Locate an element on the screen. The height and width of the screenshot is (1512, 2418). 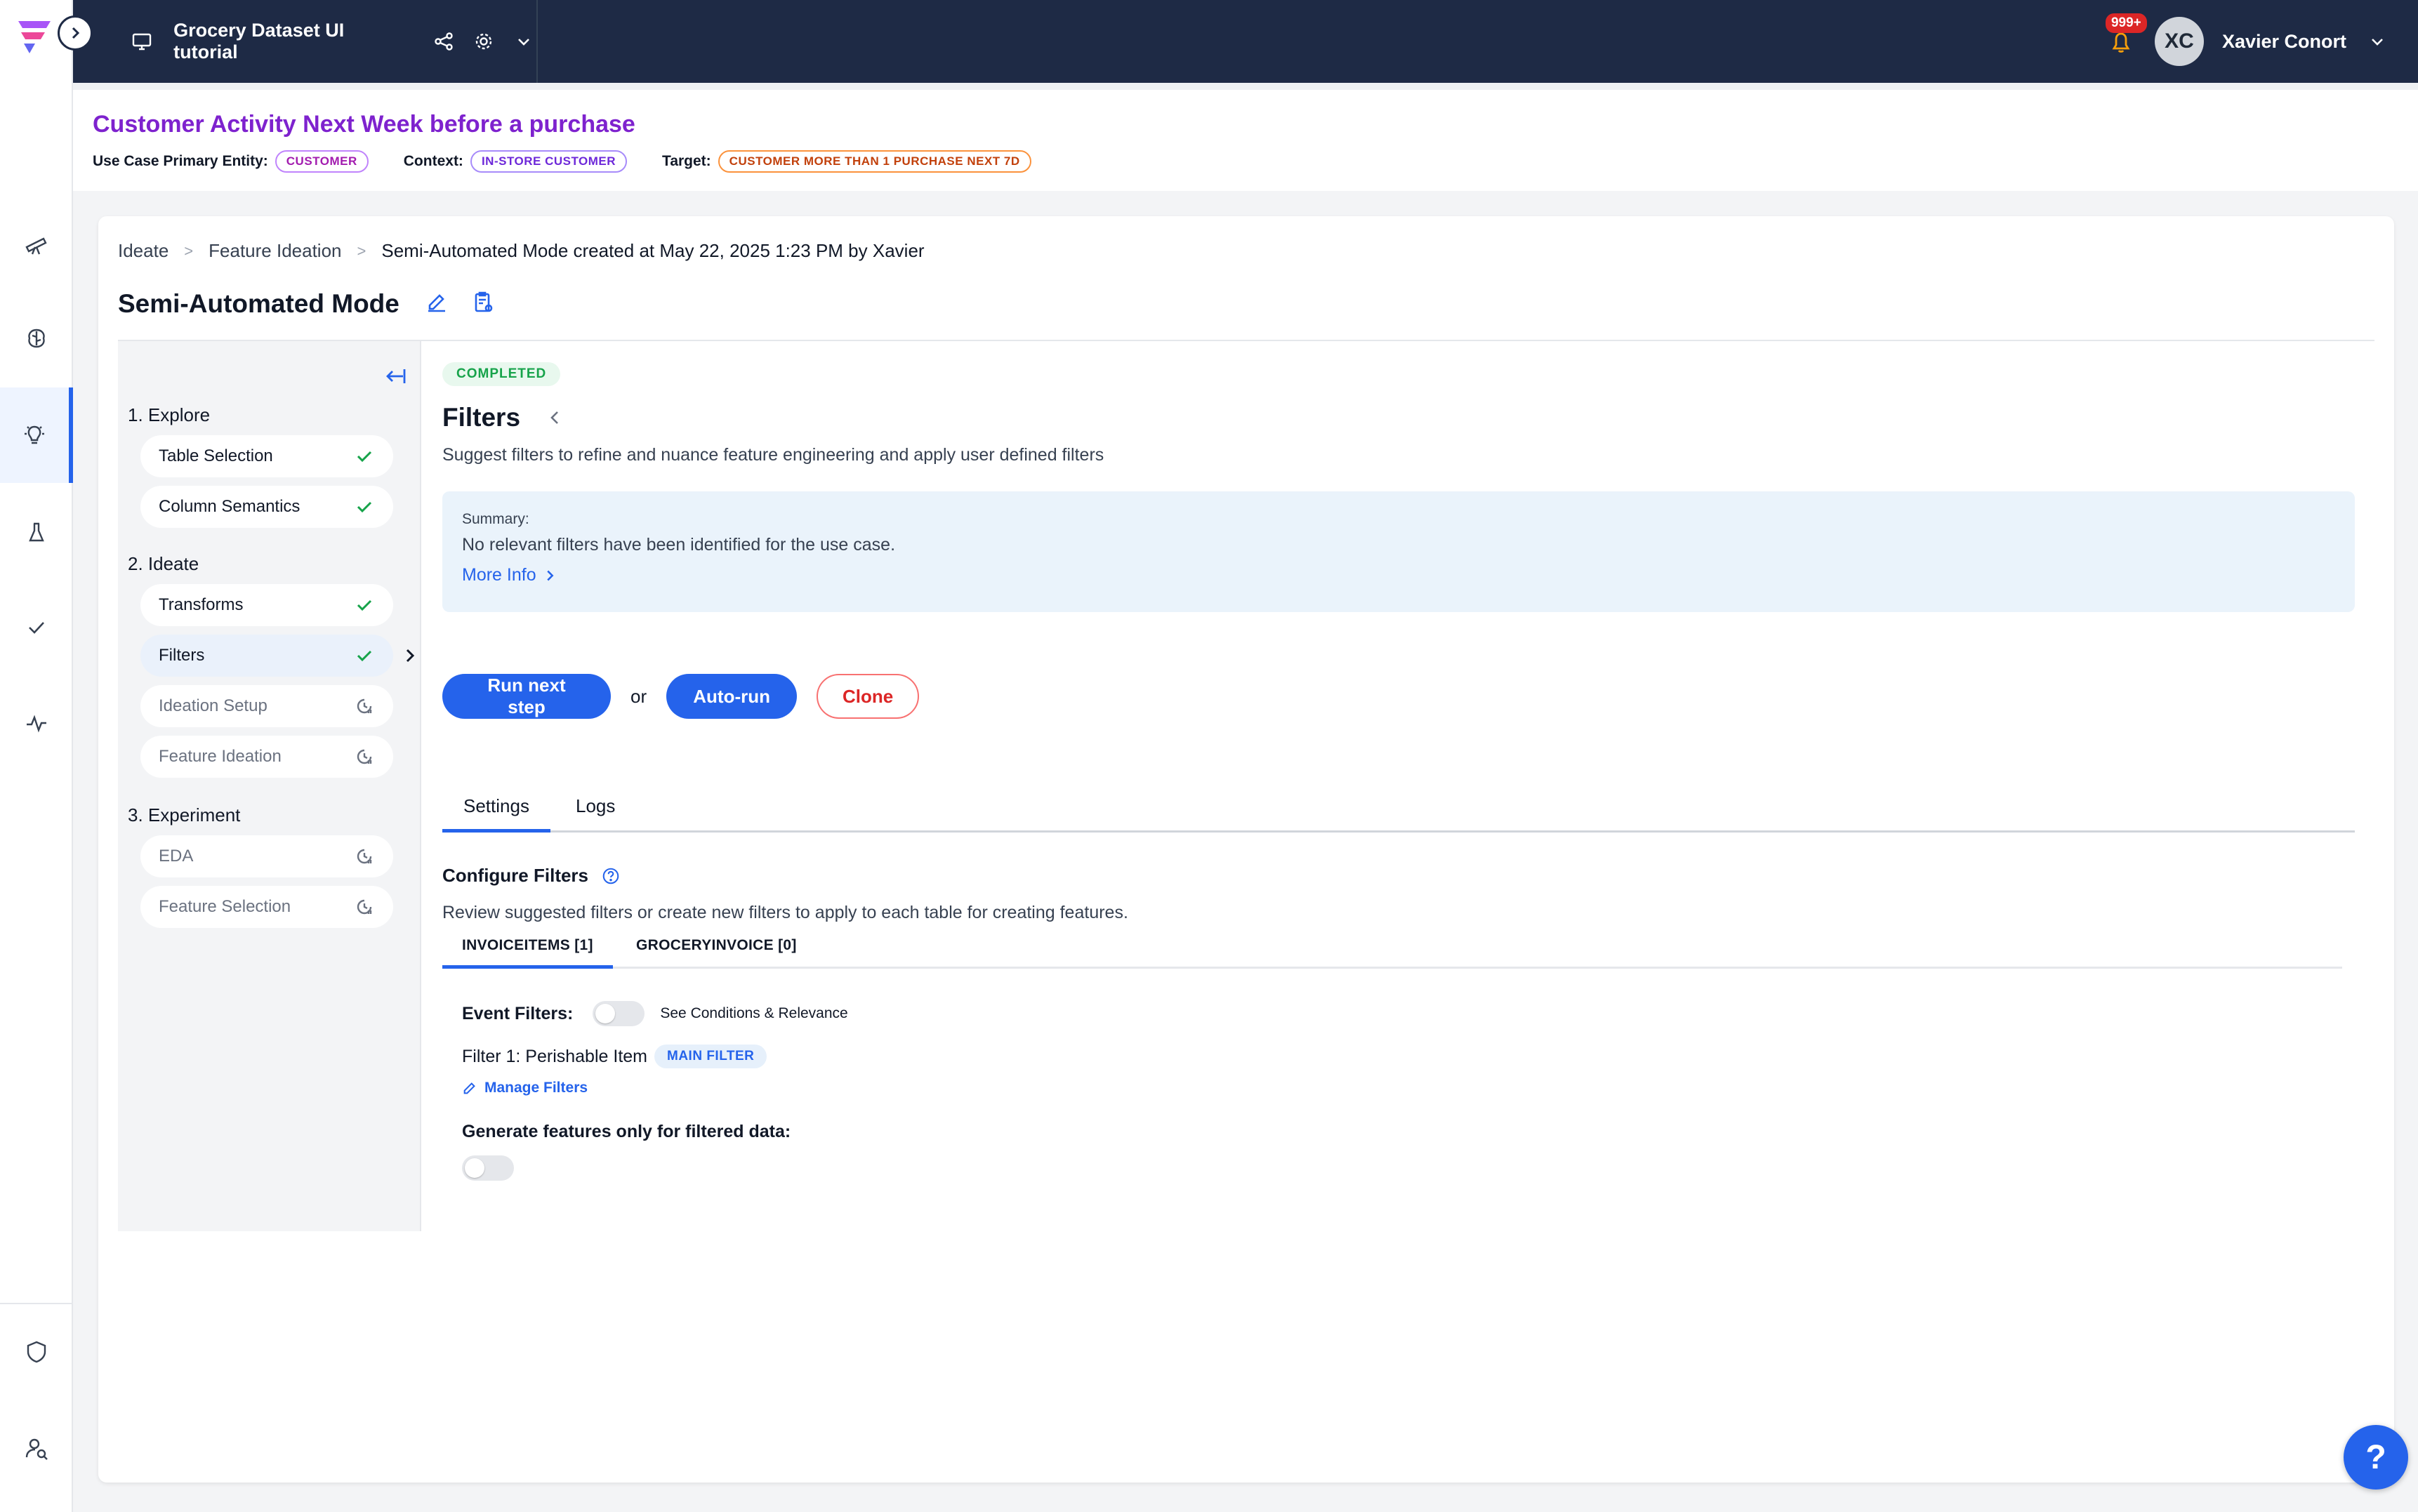
step-transforms: Transforms is located at coordinates (266, 605).